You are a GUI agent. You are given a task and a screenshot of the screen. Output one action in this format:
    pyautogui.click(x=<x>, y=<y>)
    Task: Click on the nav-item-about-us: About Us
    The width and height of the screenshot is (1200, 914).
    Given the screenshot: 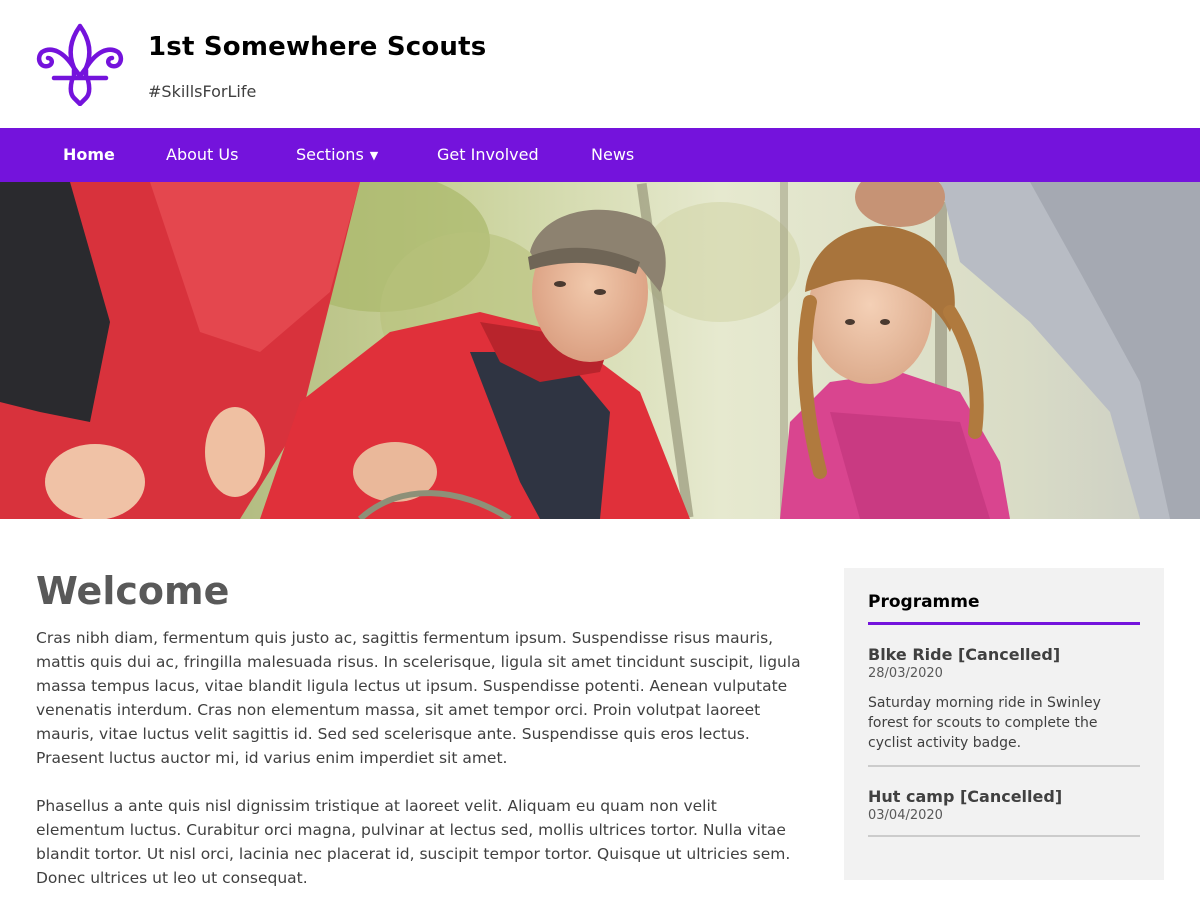 What is the action you would take?
    pyautogui.click(x=202, y=155)
    